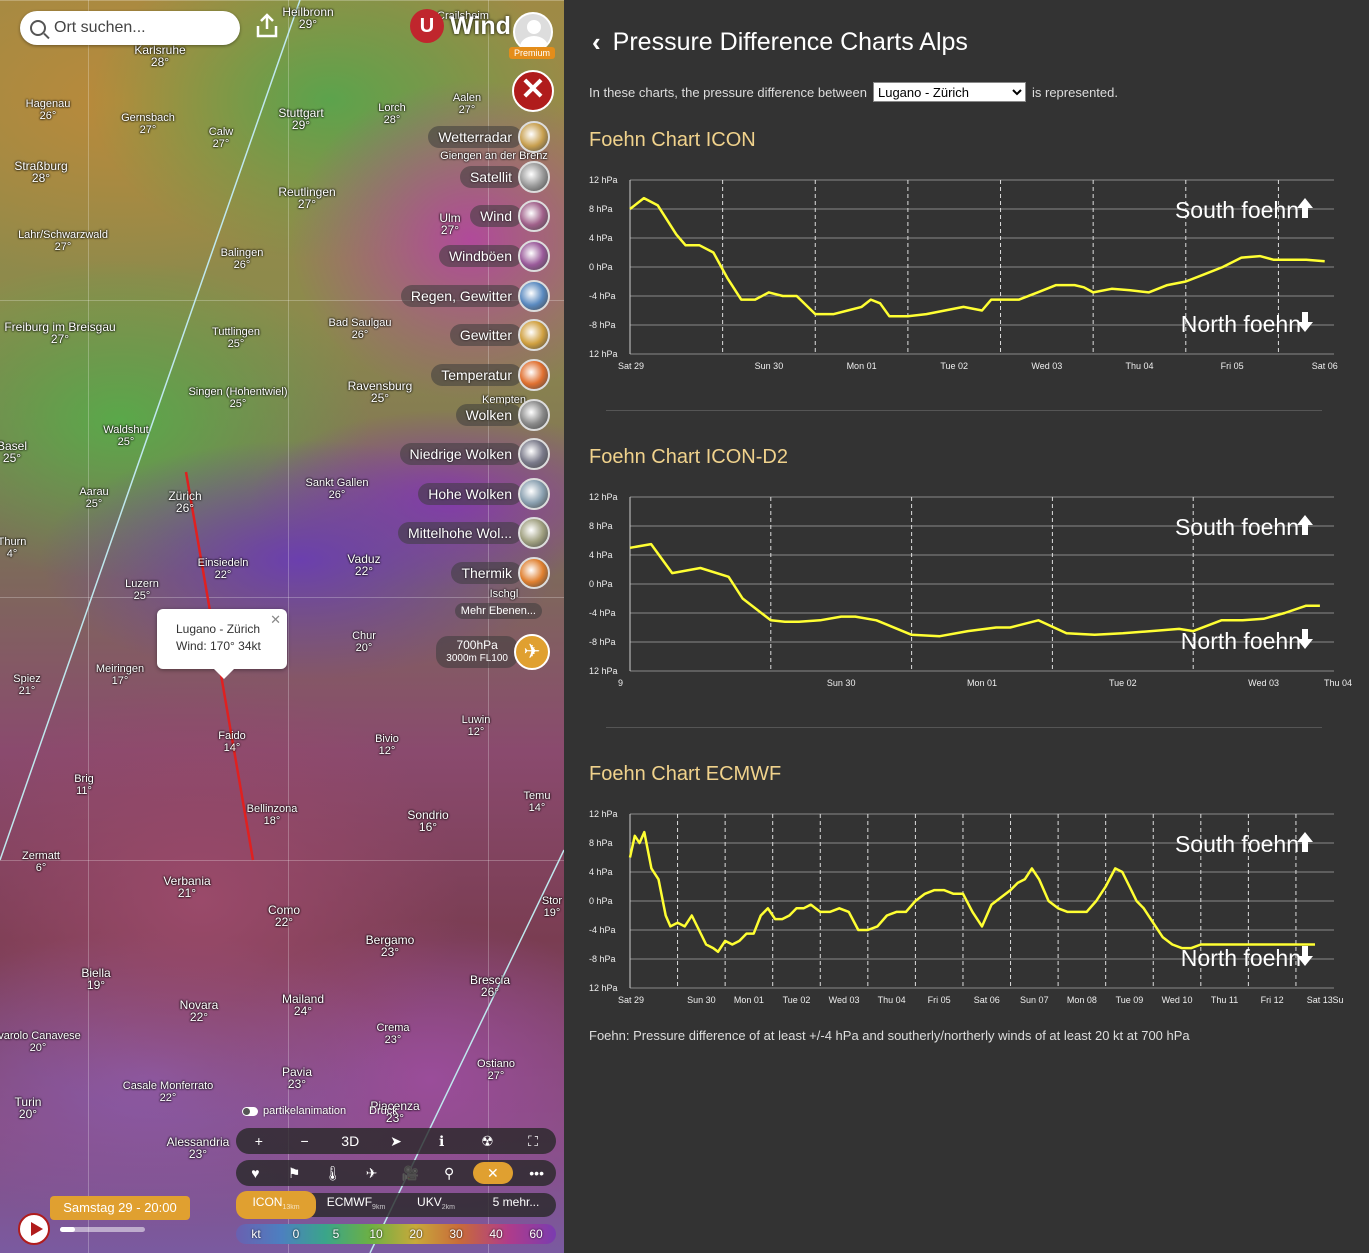  Describe the element at coordinates (305, 1141) in the screenshot. I see `zoom-out-button: −` at that location.